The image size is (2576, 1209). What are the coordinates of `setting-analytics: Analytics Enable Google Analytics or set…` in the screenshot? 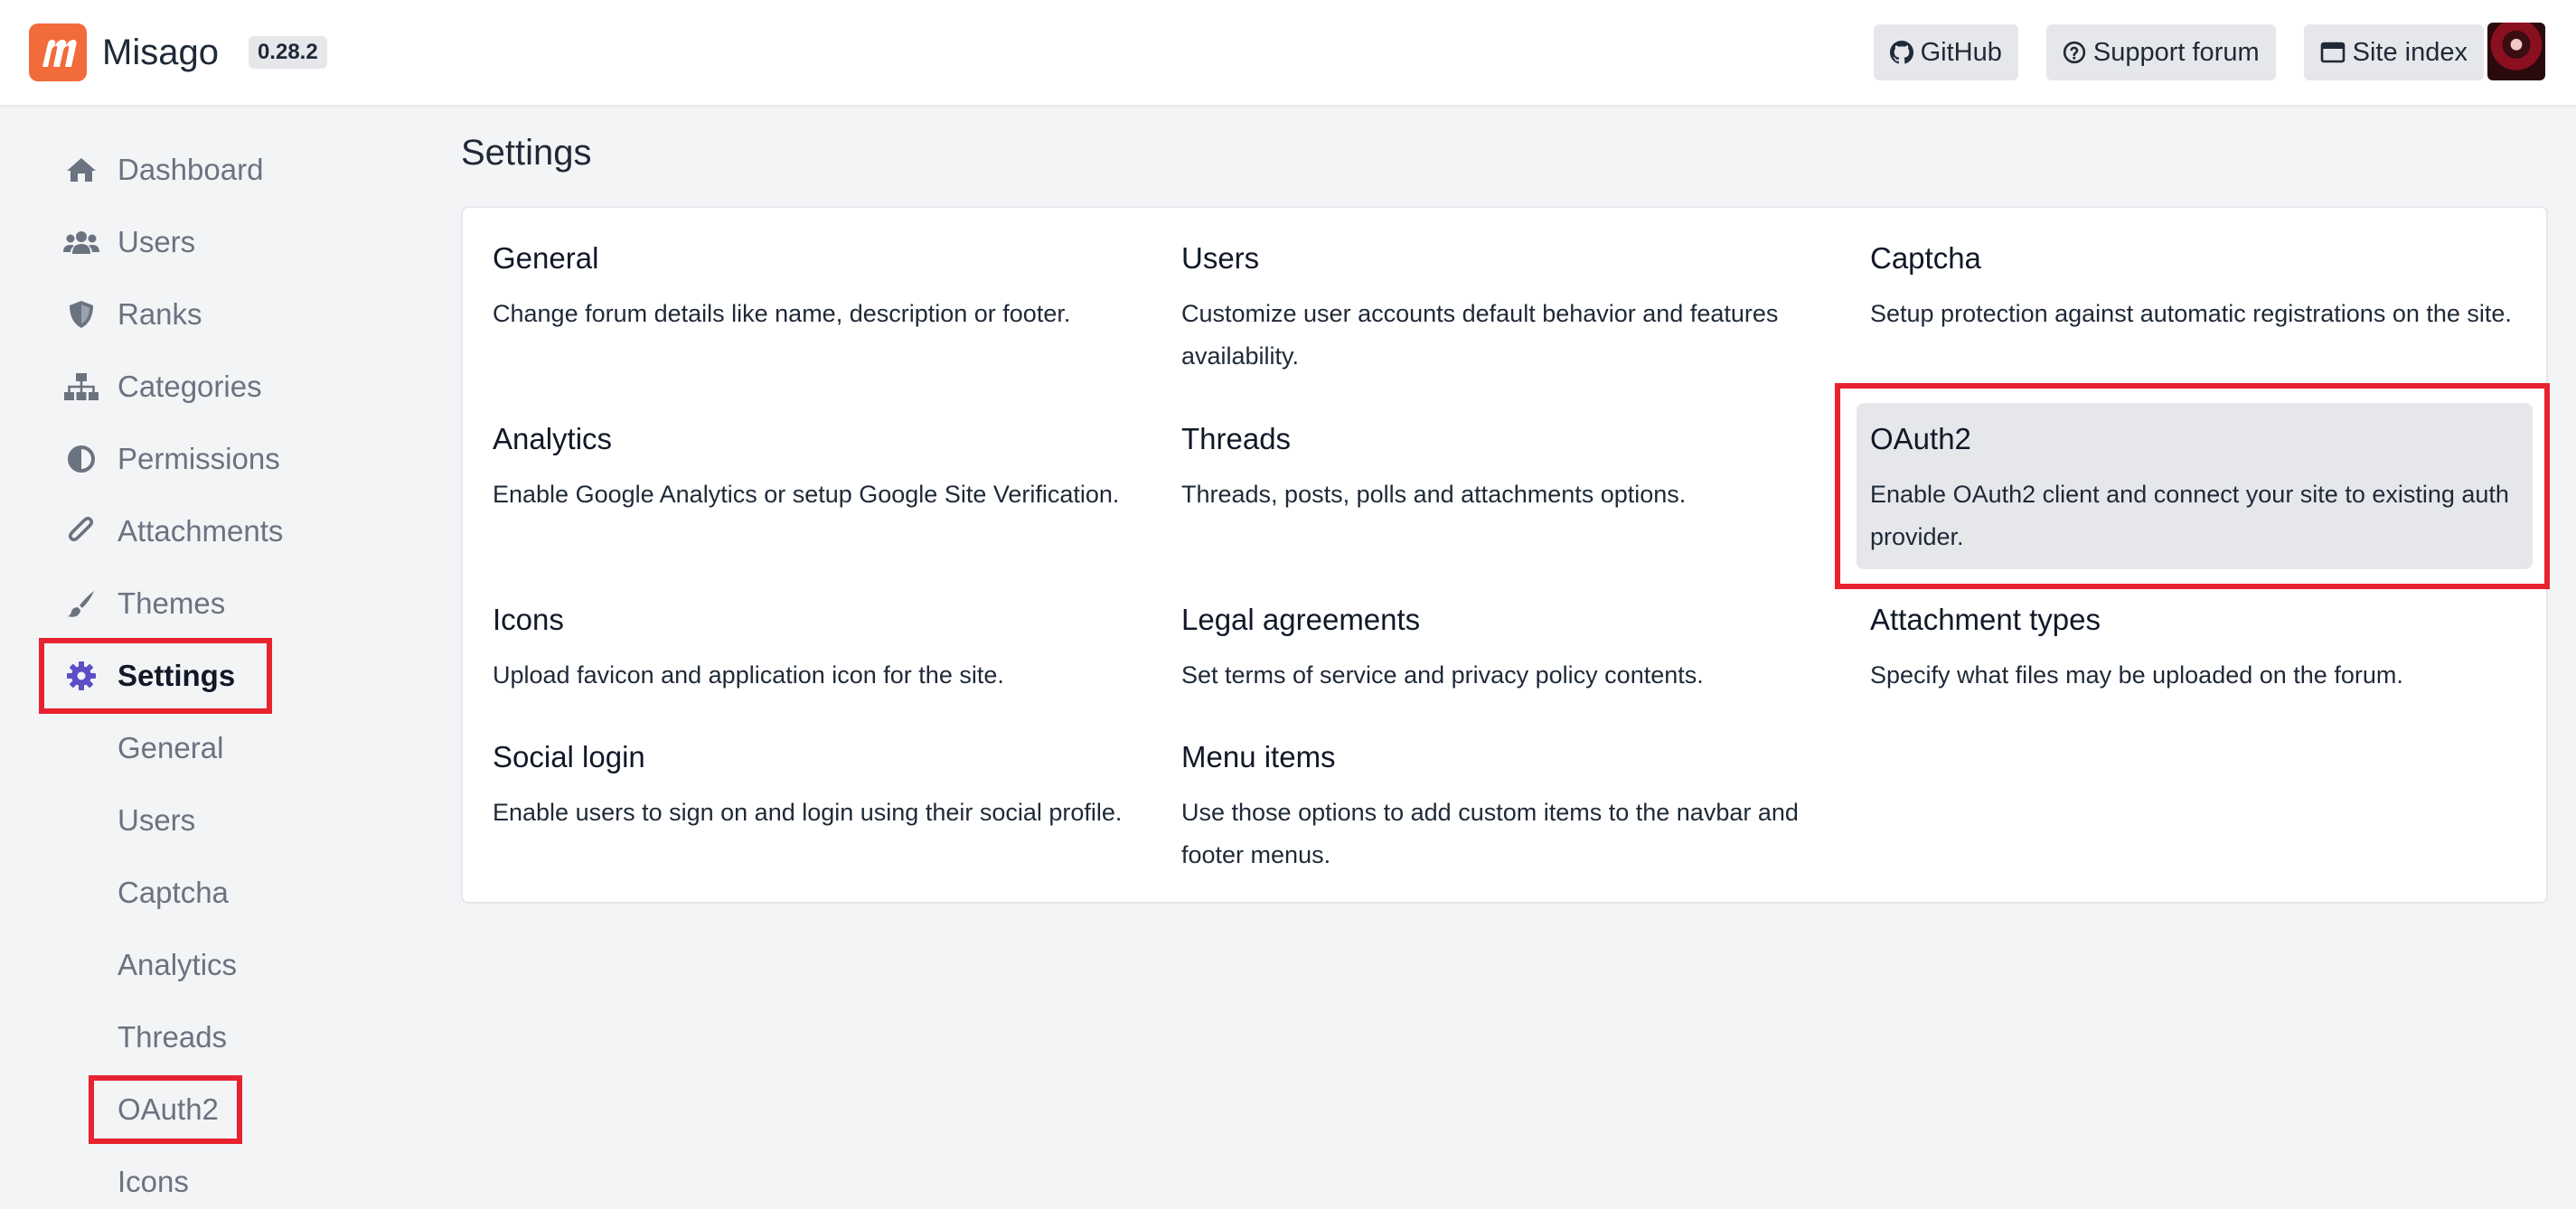 It's located at (827, 469).